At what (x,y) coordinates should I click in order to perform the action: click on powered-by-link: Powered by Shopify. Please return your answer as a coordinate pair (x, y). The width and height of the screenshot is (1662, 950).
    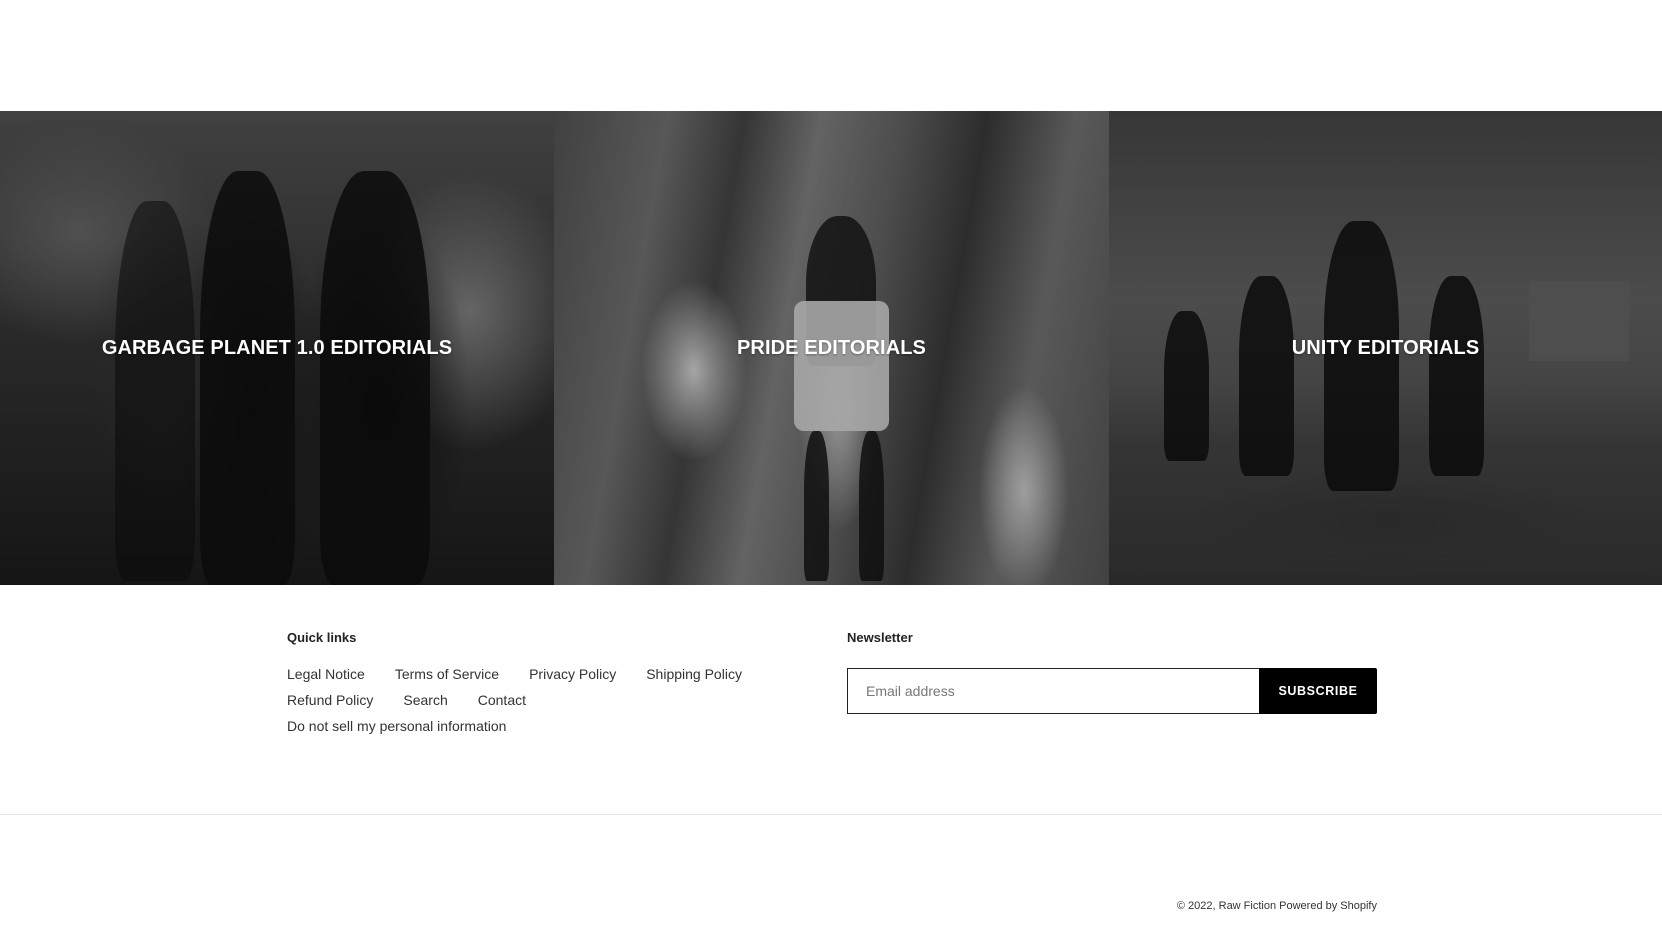
    Looking at the image, I should click on (1328, 906).